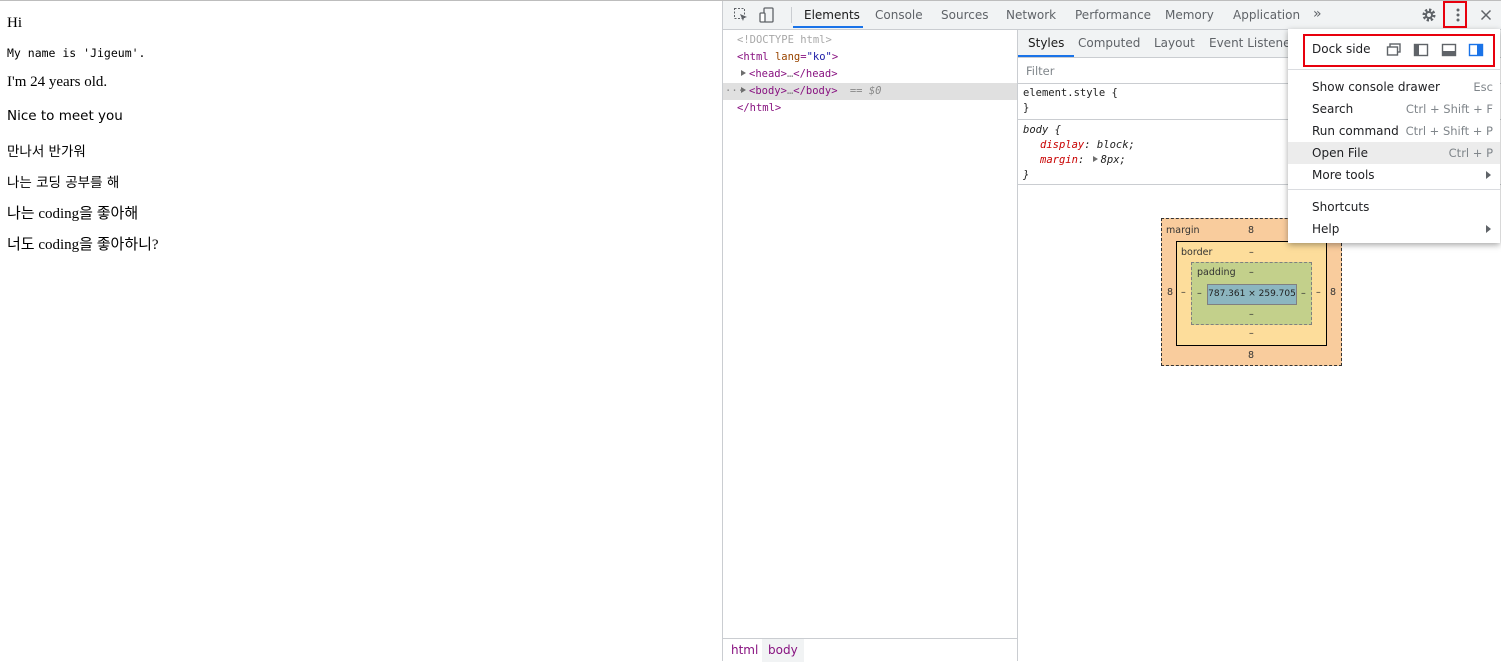  Describe the element at coordinates (1087, 145) in the screenshot. I see `declaration-display: display: block;` at that location.